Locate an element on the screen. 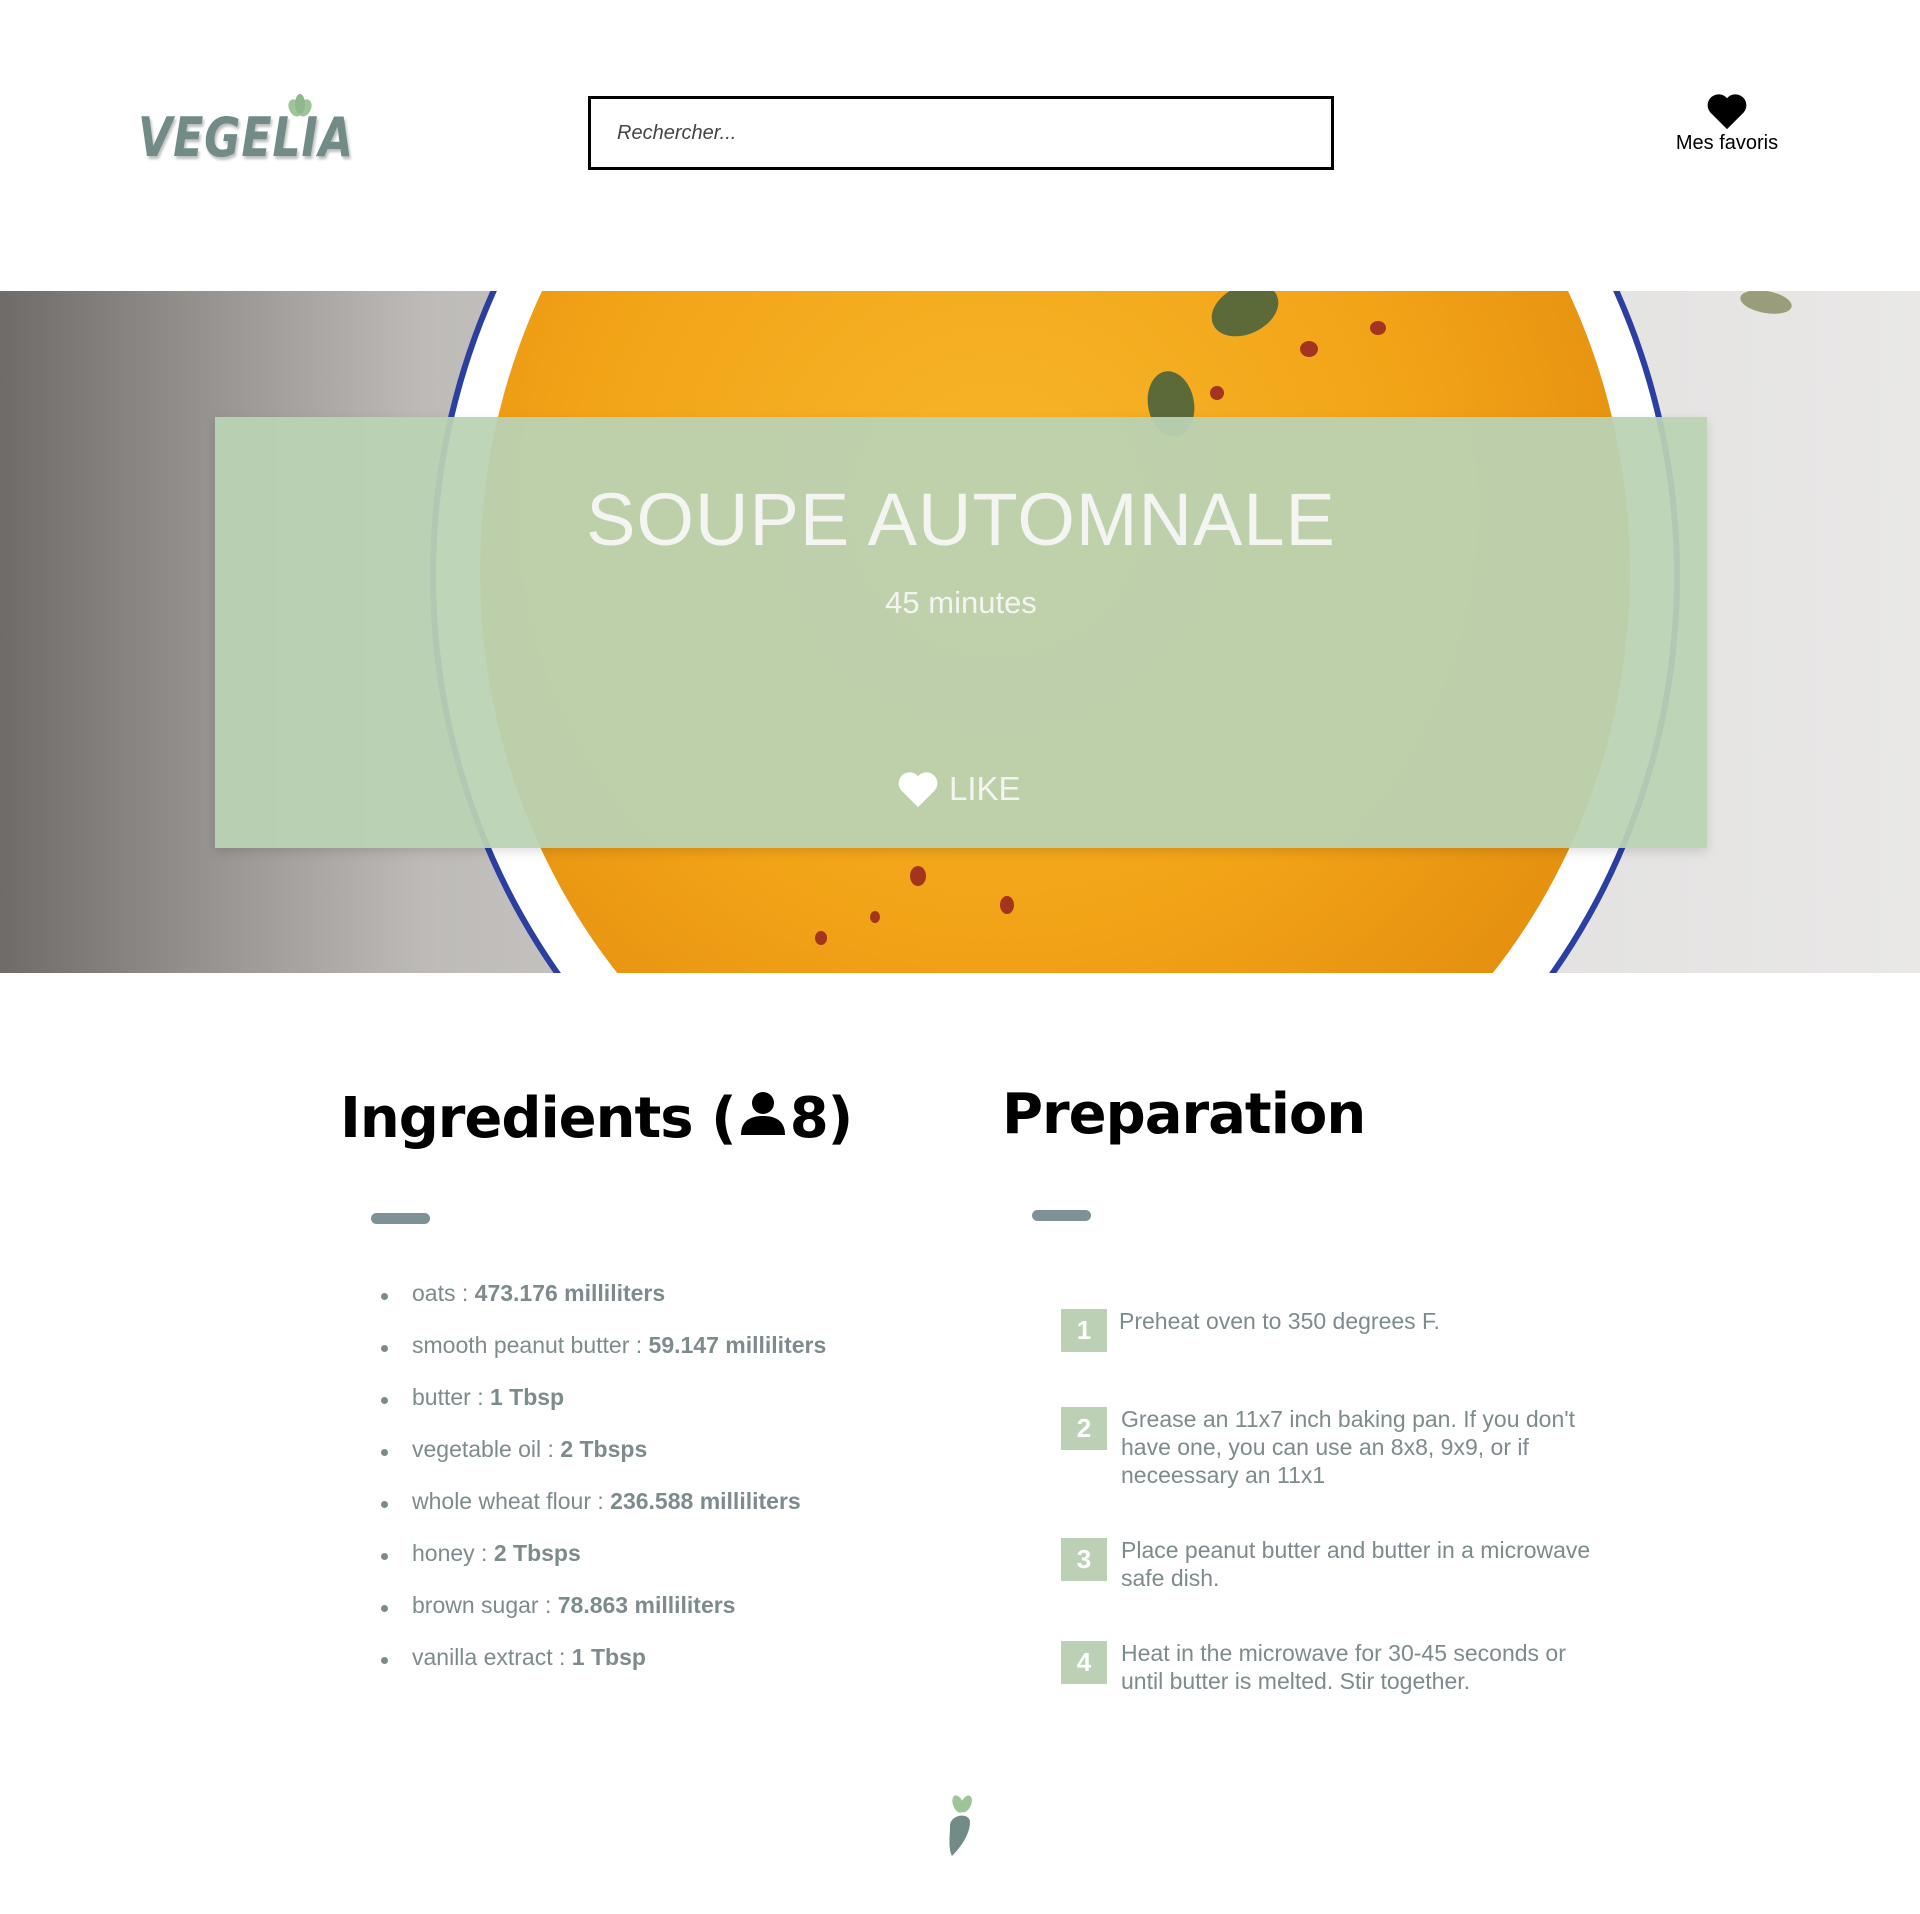 The image size is (1920, 1914). like-label: LIKE is located at coordinates (985, 788).